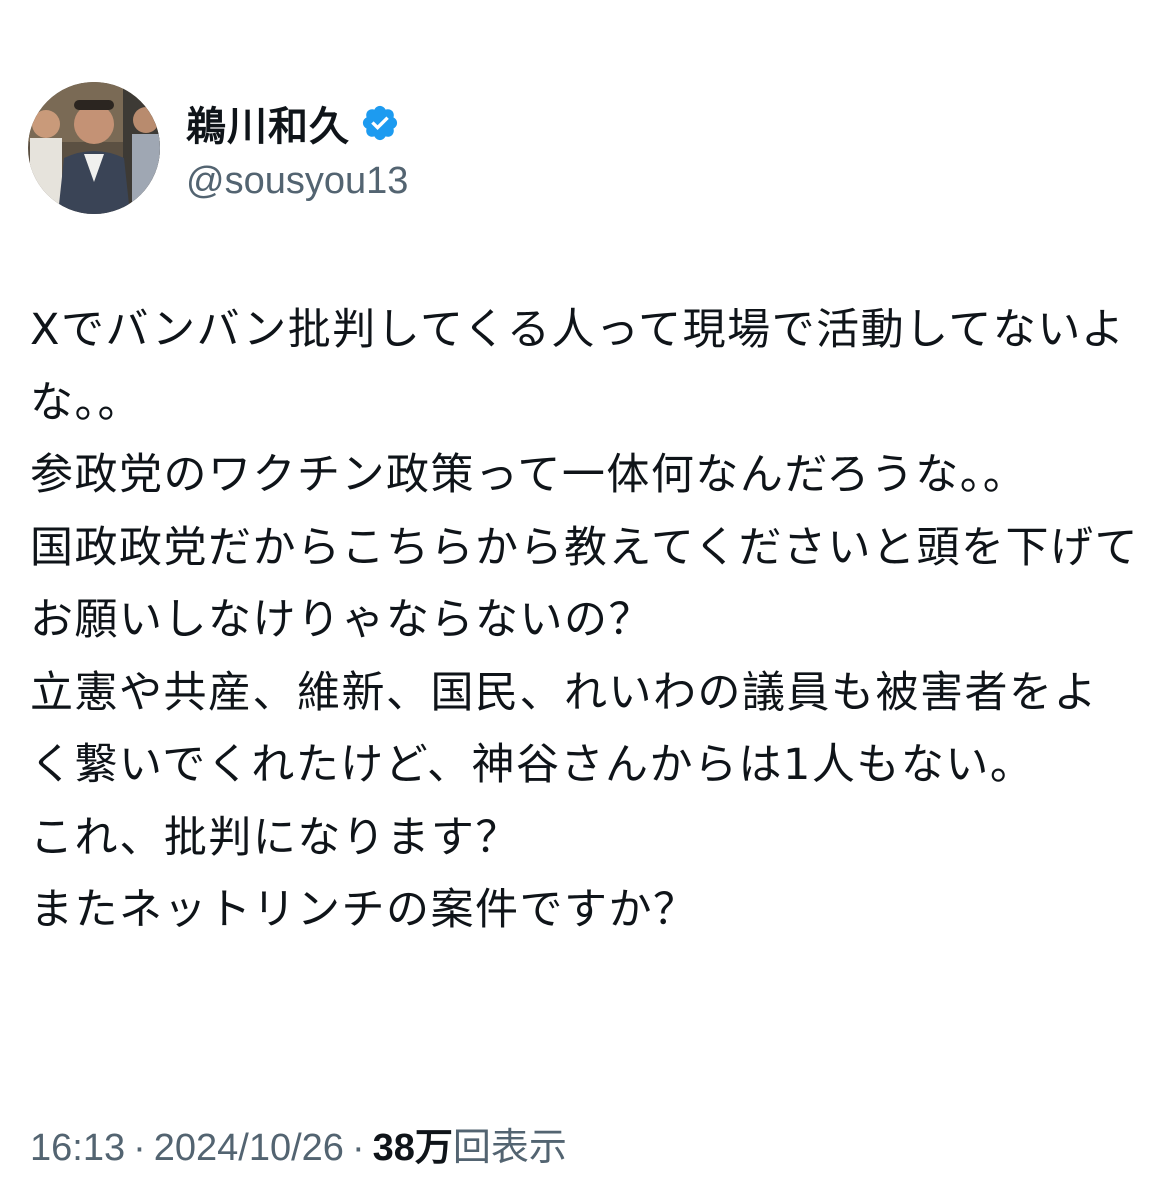  Describe the element at coordinates (380, 123) in the screenshot. I see `verified-badge-icon` at that location.